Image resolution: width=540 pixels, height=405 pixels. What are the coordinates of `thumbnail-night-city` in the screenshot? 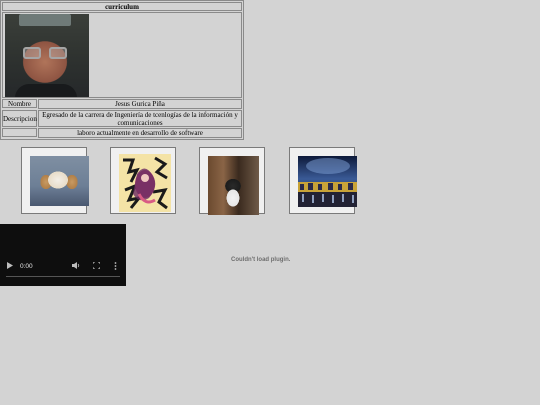 It's located at (323, 180).